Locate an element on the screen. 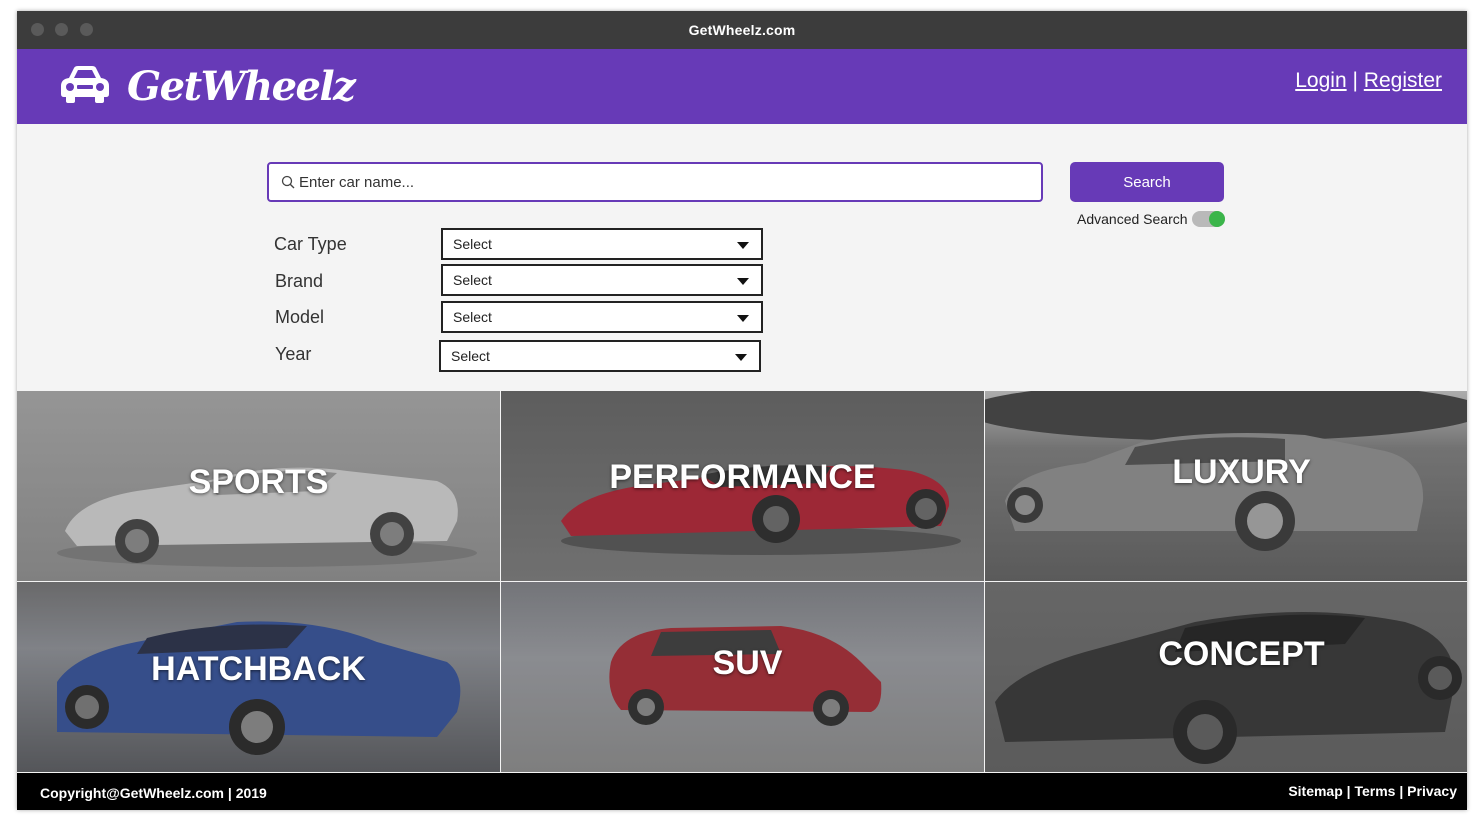 The height and width of the screenshot is (834, 1484). category-label: PERFORMANCE is located at coordinates (742, 477).